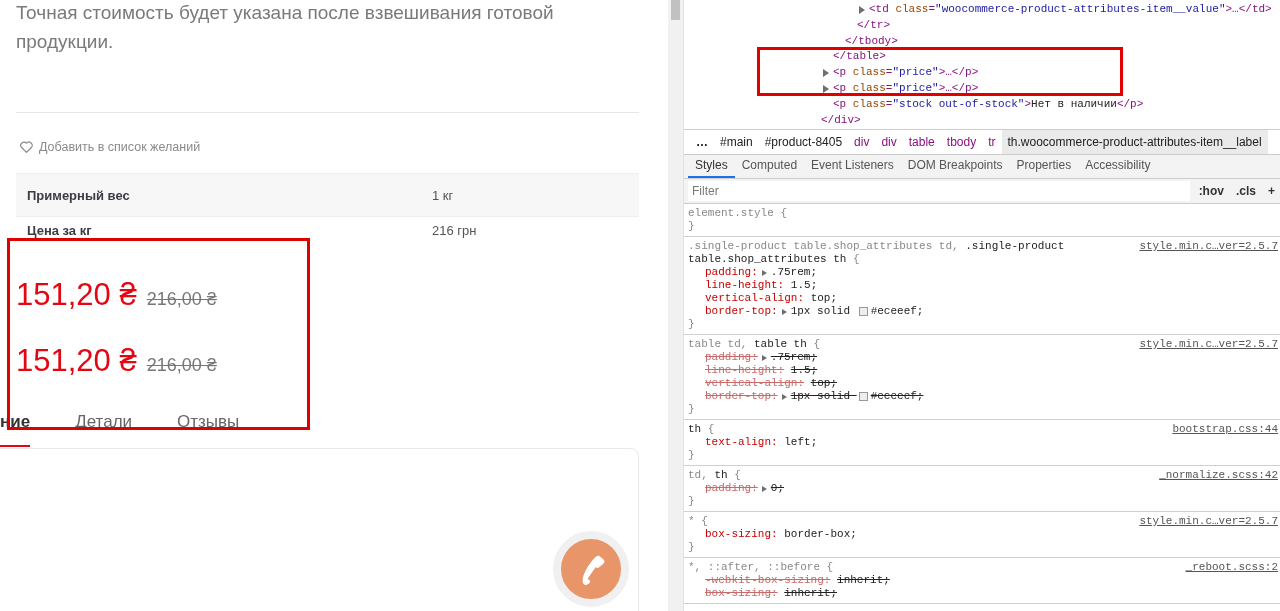 The height and width of the screenshot is (611, 1280). I want to click on panel-tab: Properties, so click(1044, 166).